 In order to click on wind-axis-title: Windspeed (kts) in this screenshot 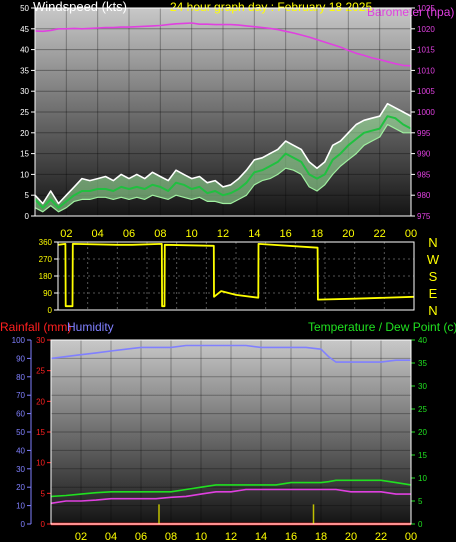, I will do `click(80, 7)`.